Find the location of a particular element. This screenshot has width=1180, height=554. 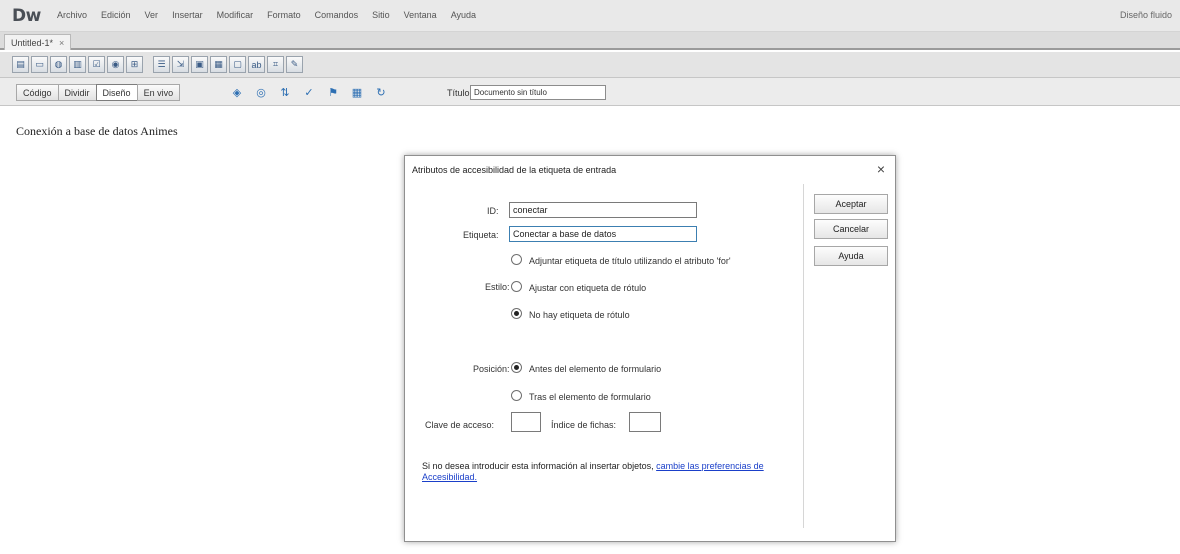

menu-ayuda: Ayuda is located at coordinates (463, 15).